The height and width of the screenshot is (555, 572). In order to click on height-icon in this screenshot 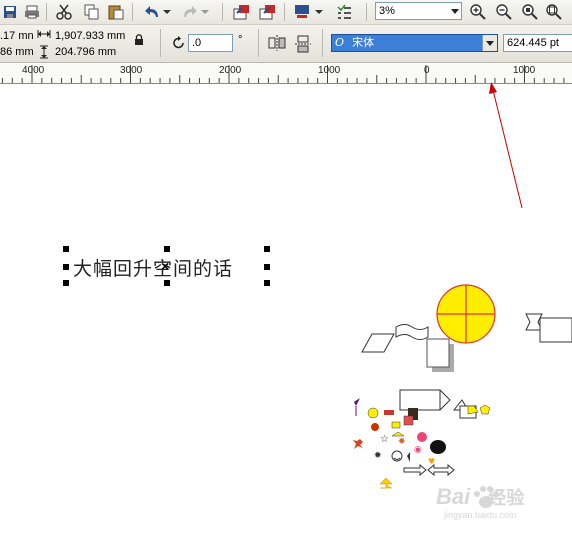, I will do `click(44, 53)`.